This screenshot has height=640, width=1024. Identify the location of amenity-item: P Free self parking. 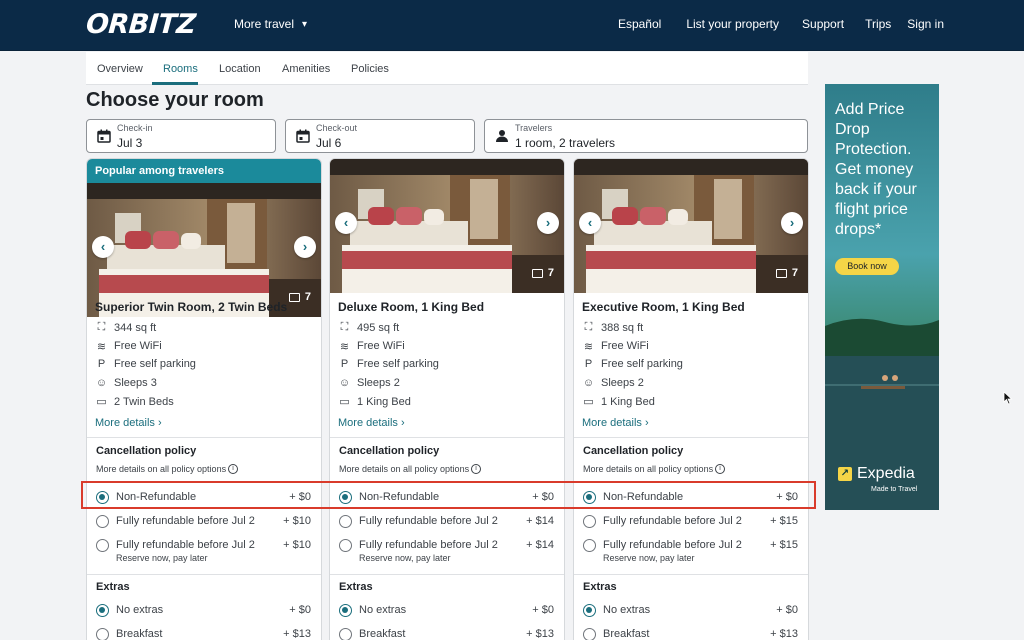
(632, 364).